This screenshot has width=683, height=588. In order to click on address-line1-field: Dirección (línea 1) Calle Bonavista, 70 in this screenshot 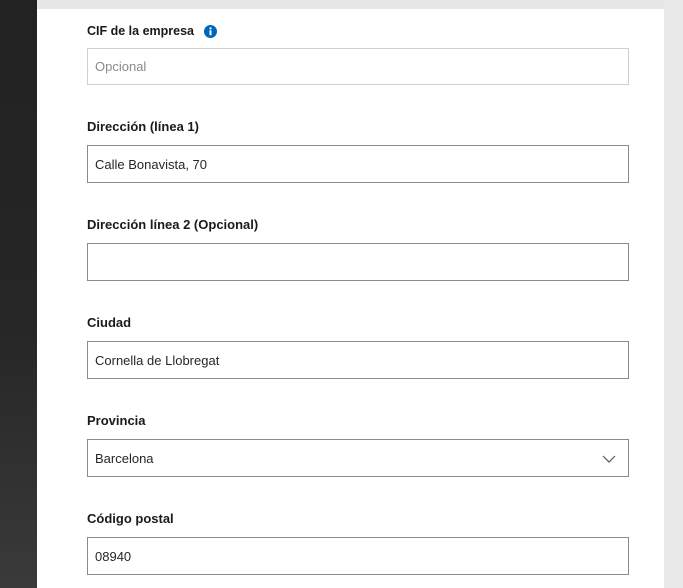, I will do `click(358, 151)`.